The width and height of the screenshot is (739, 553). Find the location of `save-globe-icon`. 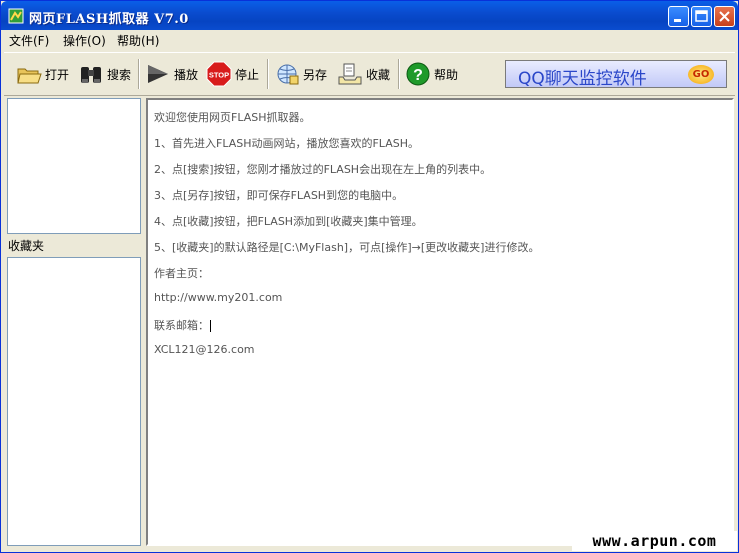

save-globe-icon is located at coordinates (288, 74).